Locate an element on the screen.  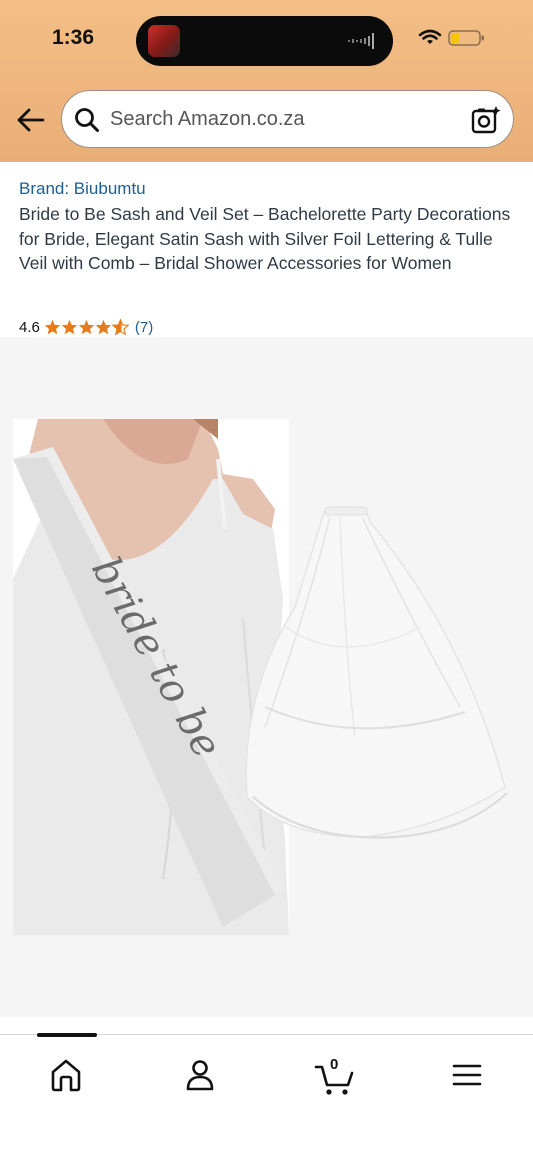
rating-row: 4.6 (7) is located at coordinates (86, 327).